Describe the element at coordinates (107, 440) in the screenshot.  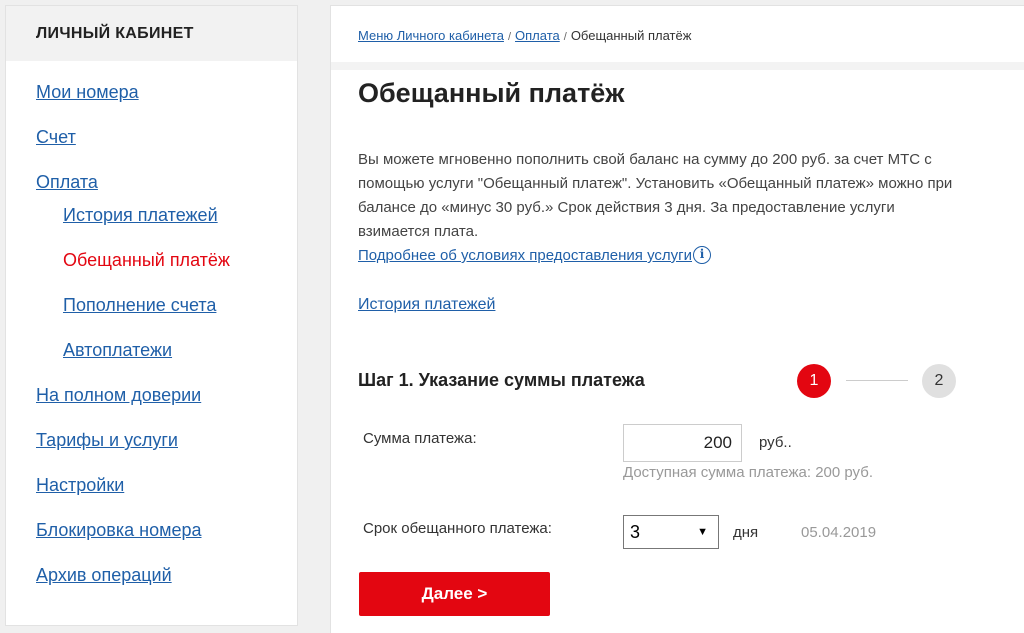
I see `sidebar-item-tariffs: Тарифы и услуги` at that location.